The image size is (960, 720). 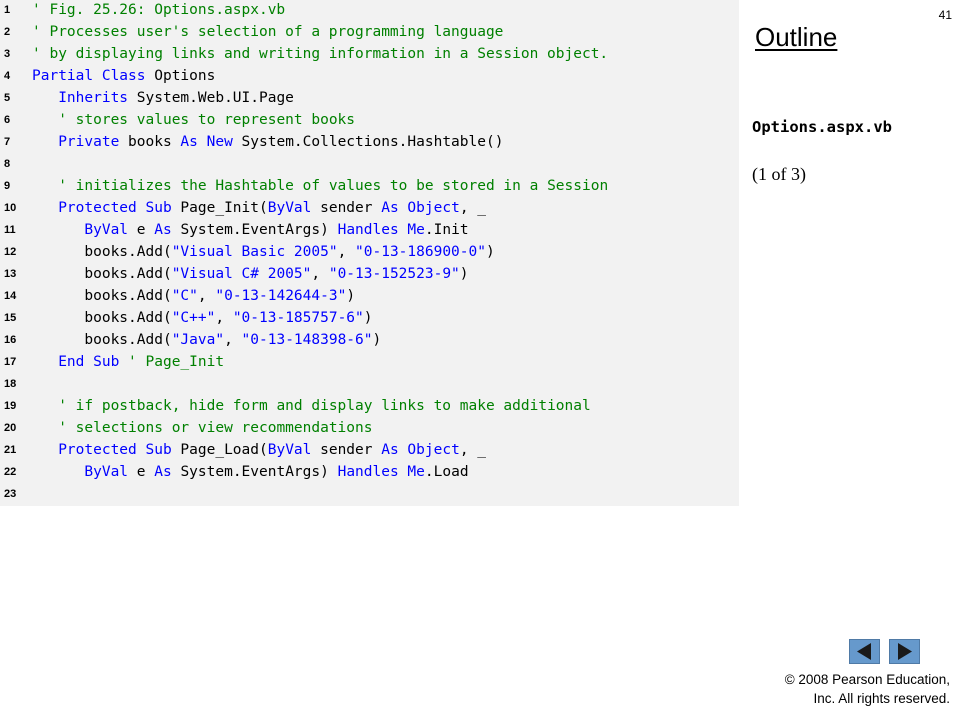 I want to click on line-number: 1, so click(x=7, y=10).